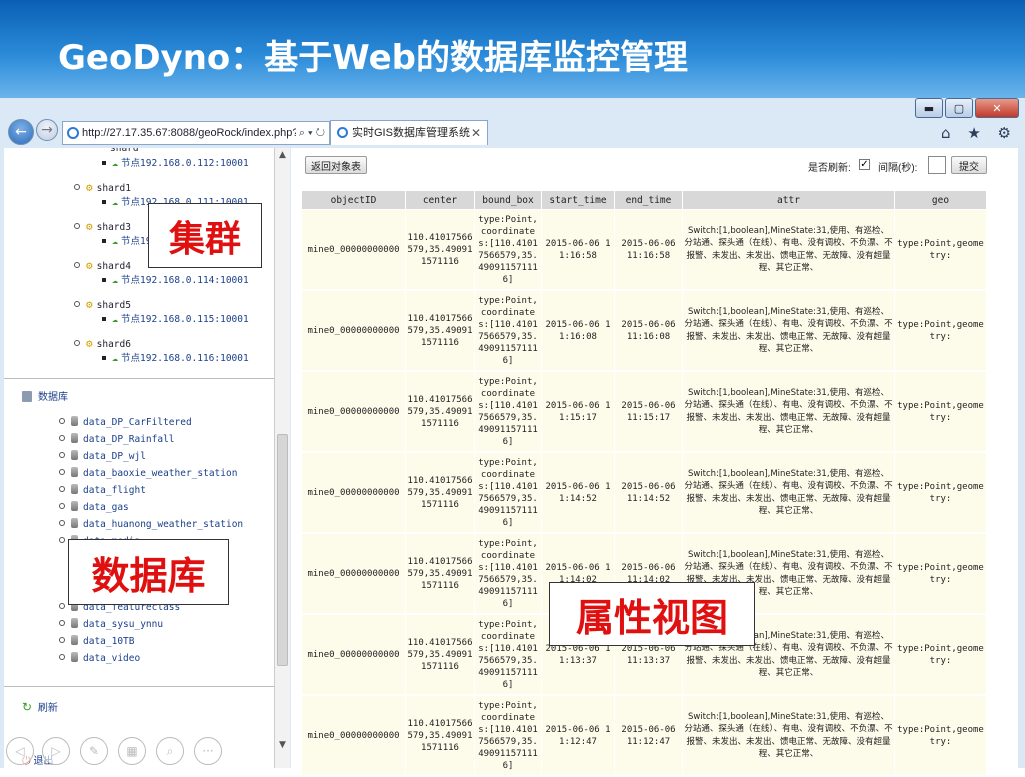  What do you see at coordinates (21, 132) in the screenshot?
I see `back-arrow-icon: ←` at bounding box center [21, 132].